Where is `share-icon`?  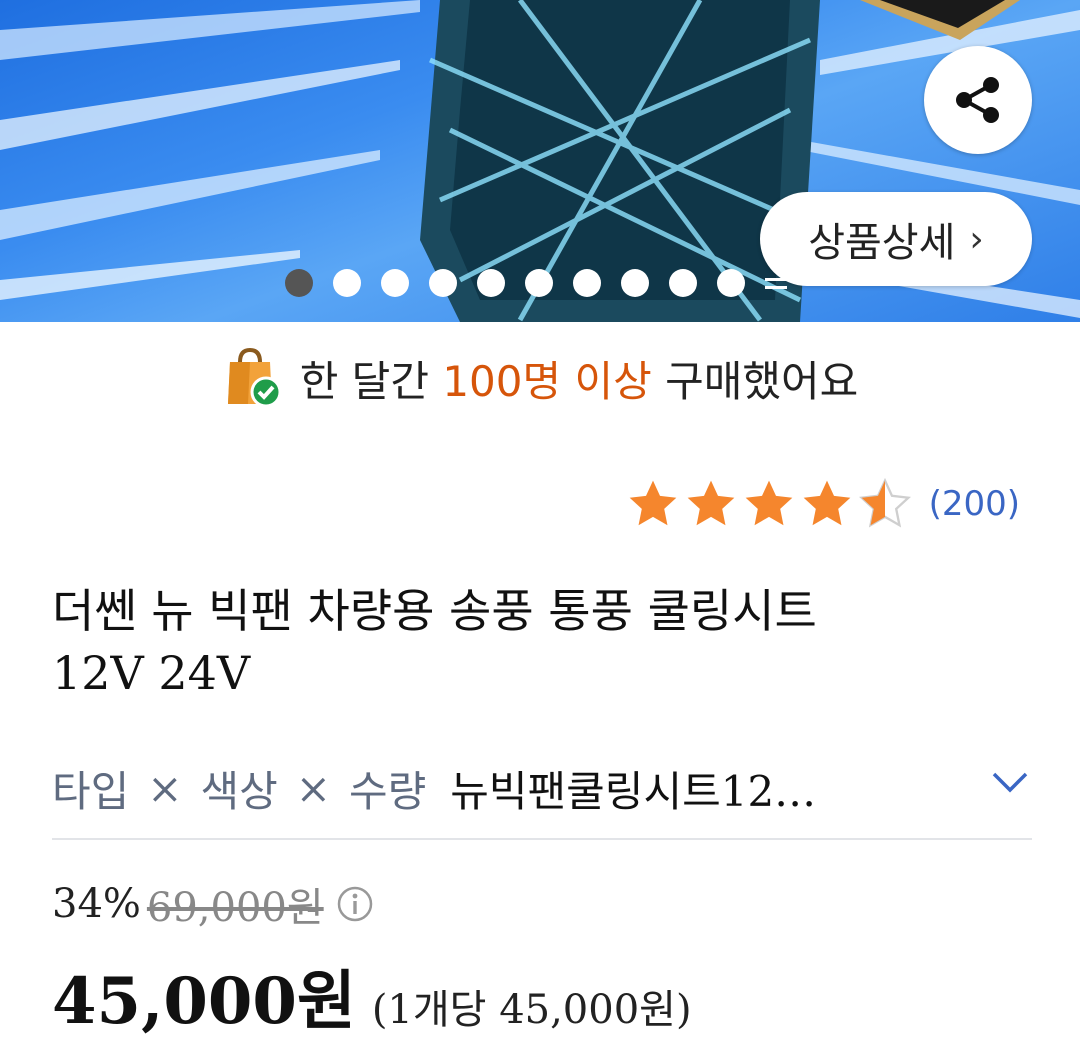 share-icon is located at coordinates (977, 100).